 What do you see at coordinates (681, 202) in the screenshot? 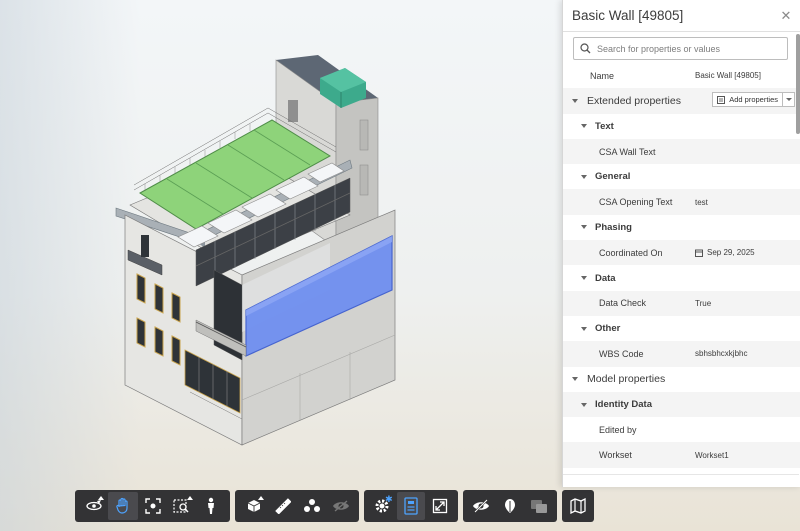
I see `csa-opening-text-row: CSA Opening Text test` at bounding box center [681, 202].